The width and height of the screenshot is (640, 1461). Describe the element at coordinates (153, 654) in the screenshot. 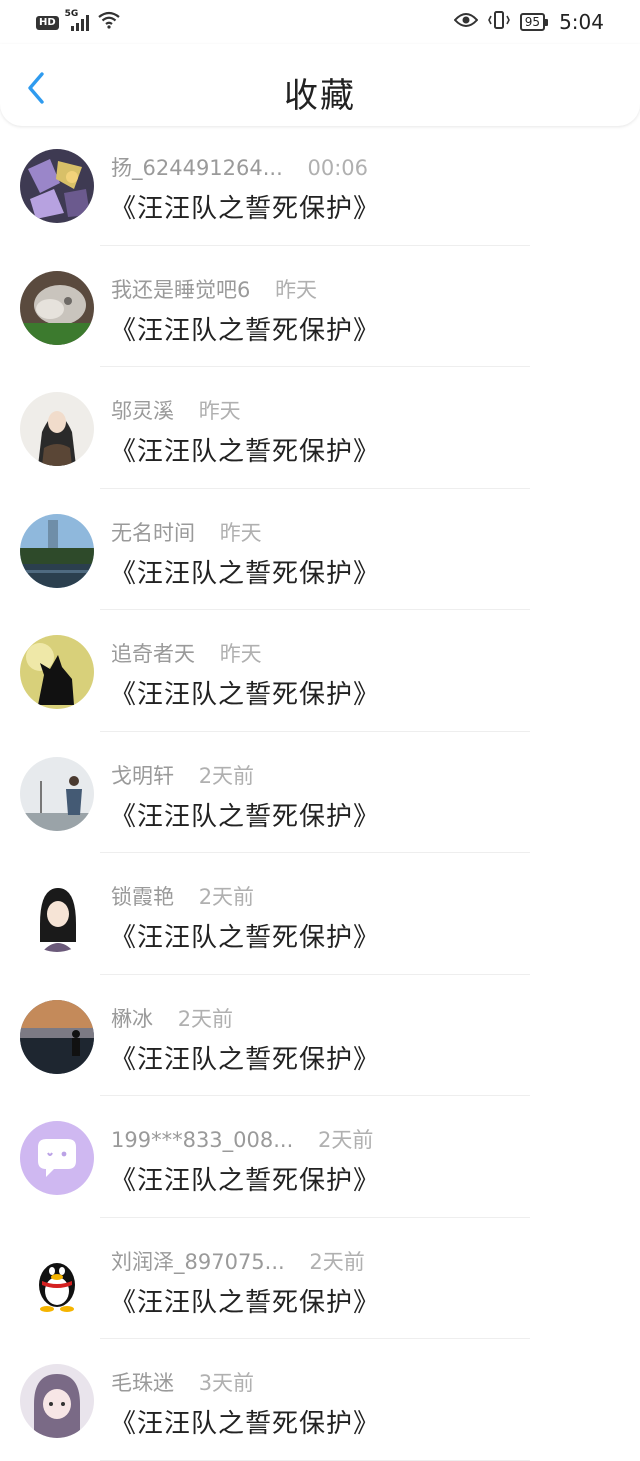

I see `user-name: 追奇者天` at that location.